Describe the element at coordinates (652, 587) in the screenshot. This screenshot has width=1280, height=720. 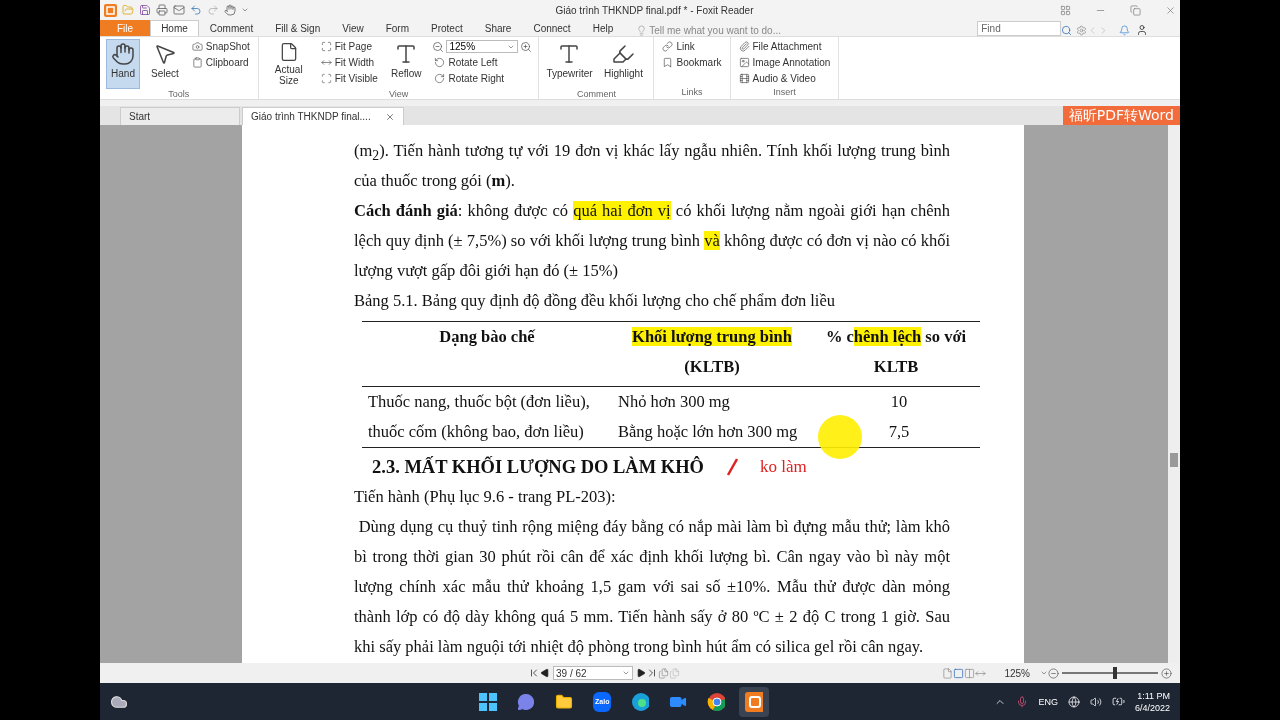
I see `paragraph: Dùng dụng cụ thuỷ tinh rộng miệng đáy bằng có nắp mài làm bì đựng mẫu thử; làm khô bì trong thời gian 30 phút rồi cân để xác định khối lượng bì. Cân ngay vào bì này một lượng chính xác mẫu thử khoảng 1,5 gam với sai số ±10%. Mẫu thử được dàn mỏng thành lớp có độ dày không quá 5 mm. Tiến hành sấy ở 80 ºC ± 2 độ C trong 1 giờ. Sau khi sấy phải làm nguội tới nhiệt độ phòng trong bình hút ẩm có silica gel rồi cân ngay.` at that location.